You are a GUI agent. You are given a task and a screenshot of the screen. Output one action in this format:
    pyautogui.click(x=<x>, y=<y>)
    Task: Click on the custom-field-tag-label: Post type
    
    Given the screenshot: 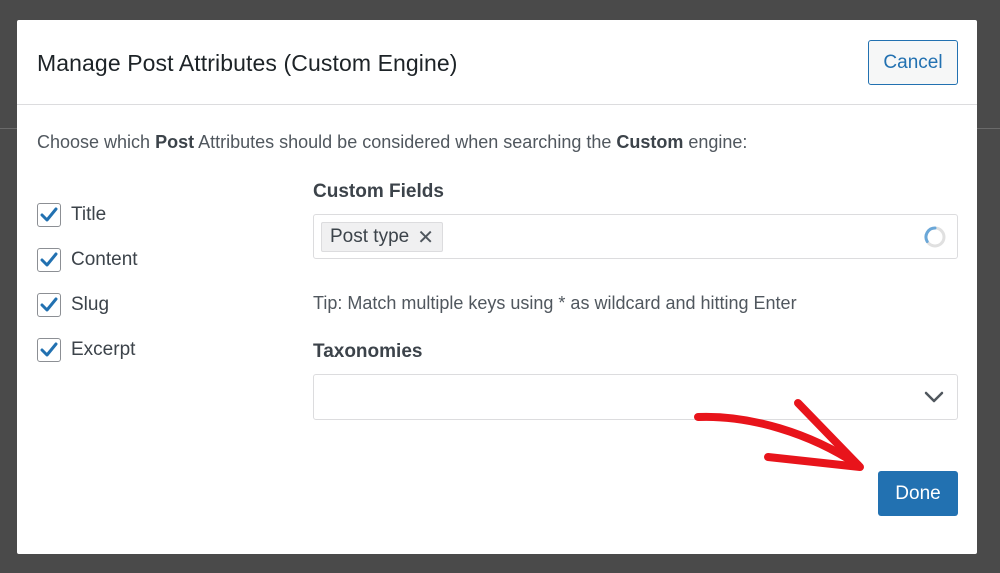 What is the action you would take?
    pyautogui.click(x=370, y=236)
    